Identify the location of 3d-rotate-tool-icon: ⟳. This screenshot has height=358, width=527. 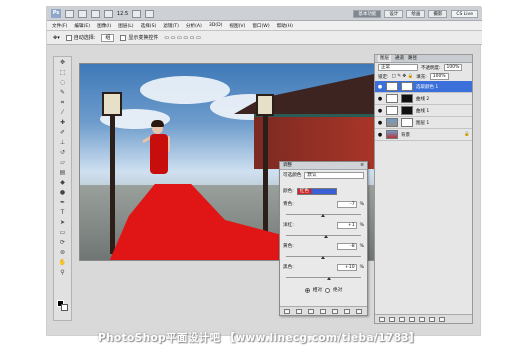
(62, 242).